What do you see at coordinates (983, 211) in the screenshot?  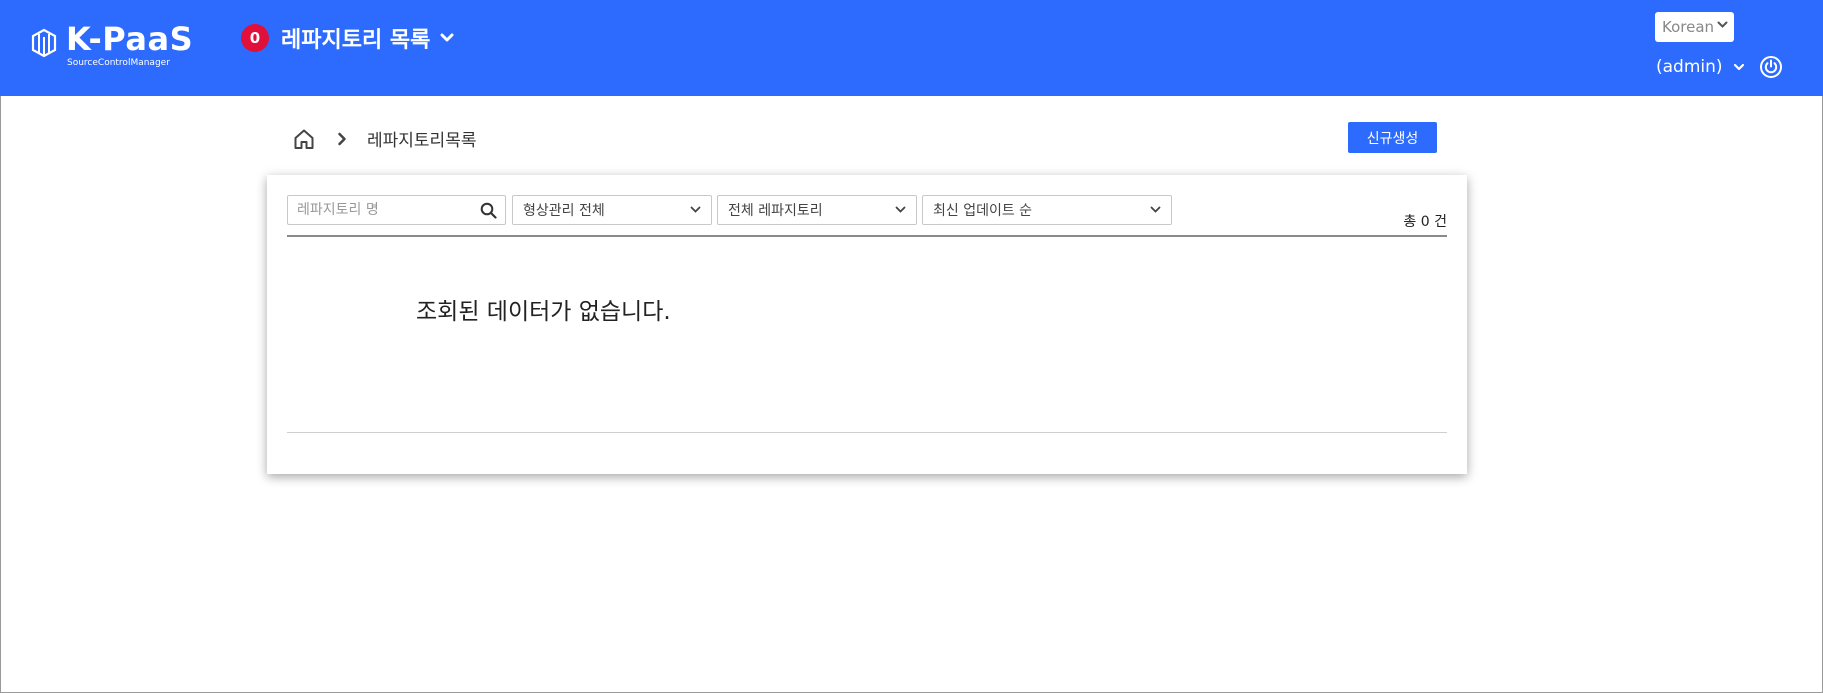 I see `sort-order-value: 최신 업데이트 순` at bounding box center [983, 211].